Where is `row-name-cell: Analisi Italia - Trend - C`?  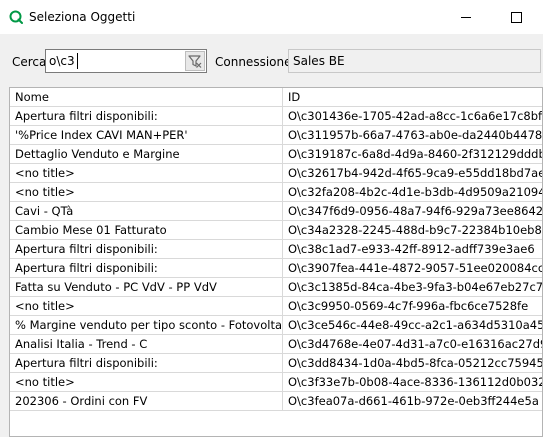 row-name-cell: Analisi Italia - Trend - C is located at coordinates (146, 344).